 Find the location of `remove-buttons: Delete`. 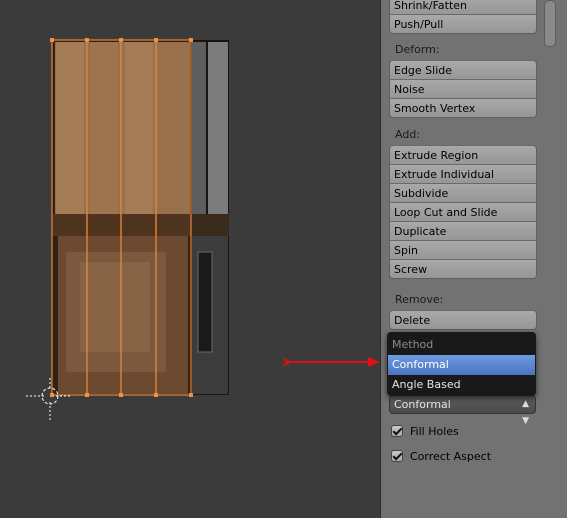

remove-buttons: Delete is located at coordinates (463, 320).